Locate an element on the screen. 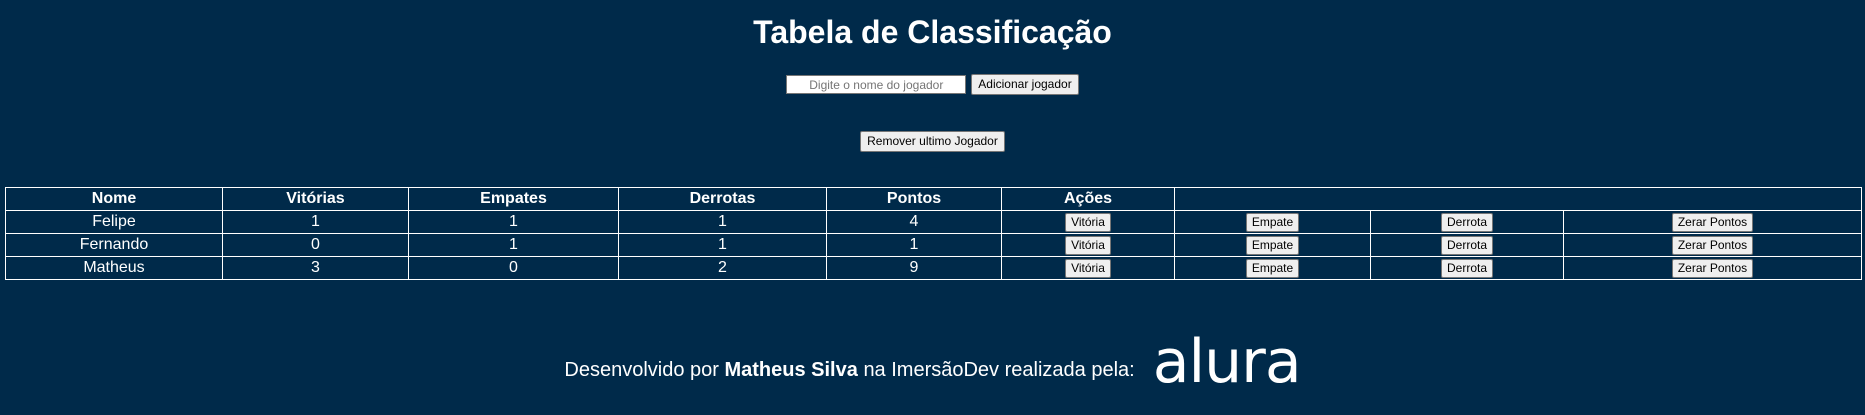 The height and width of the screenshot is (415, 1865). player-name: Felipe is located at coordinates (114, 222).